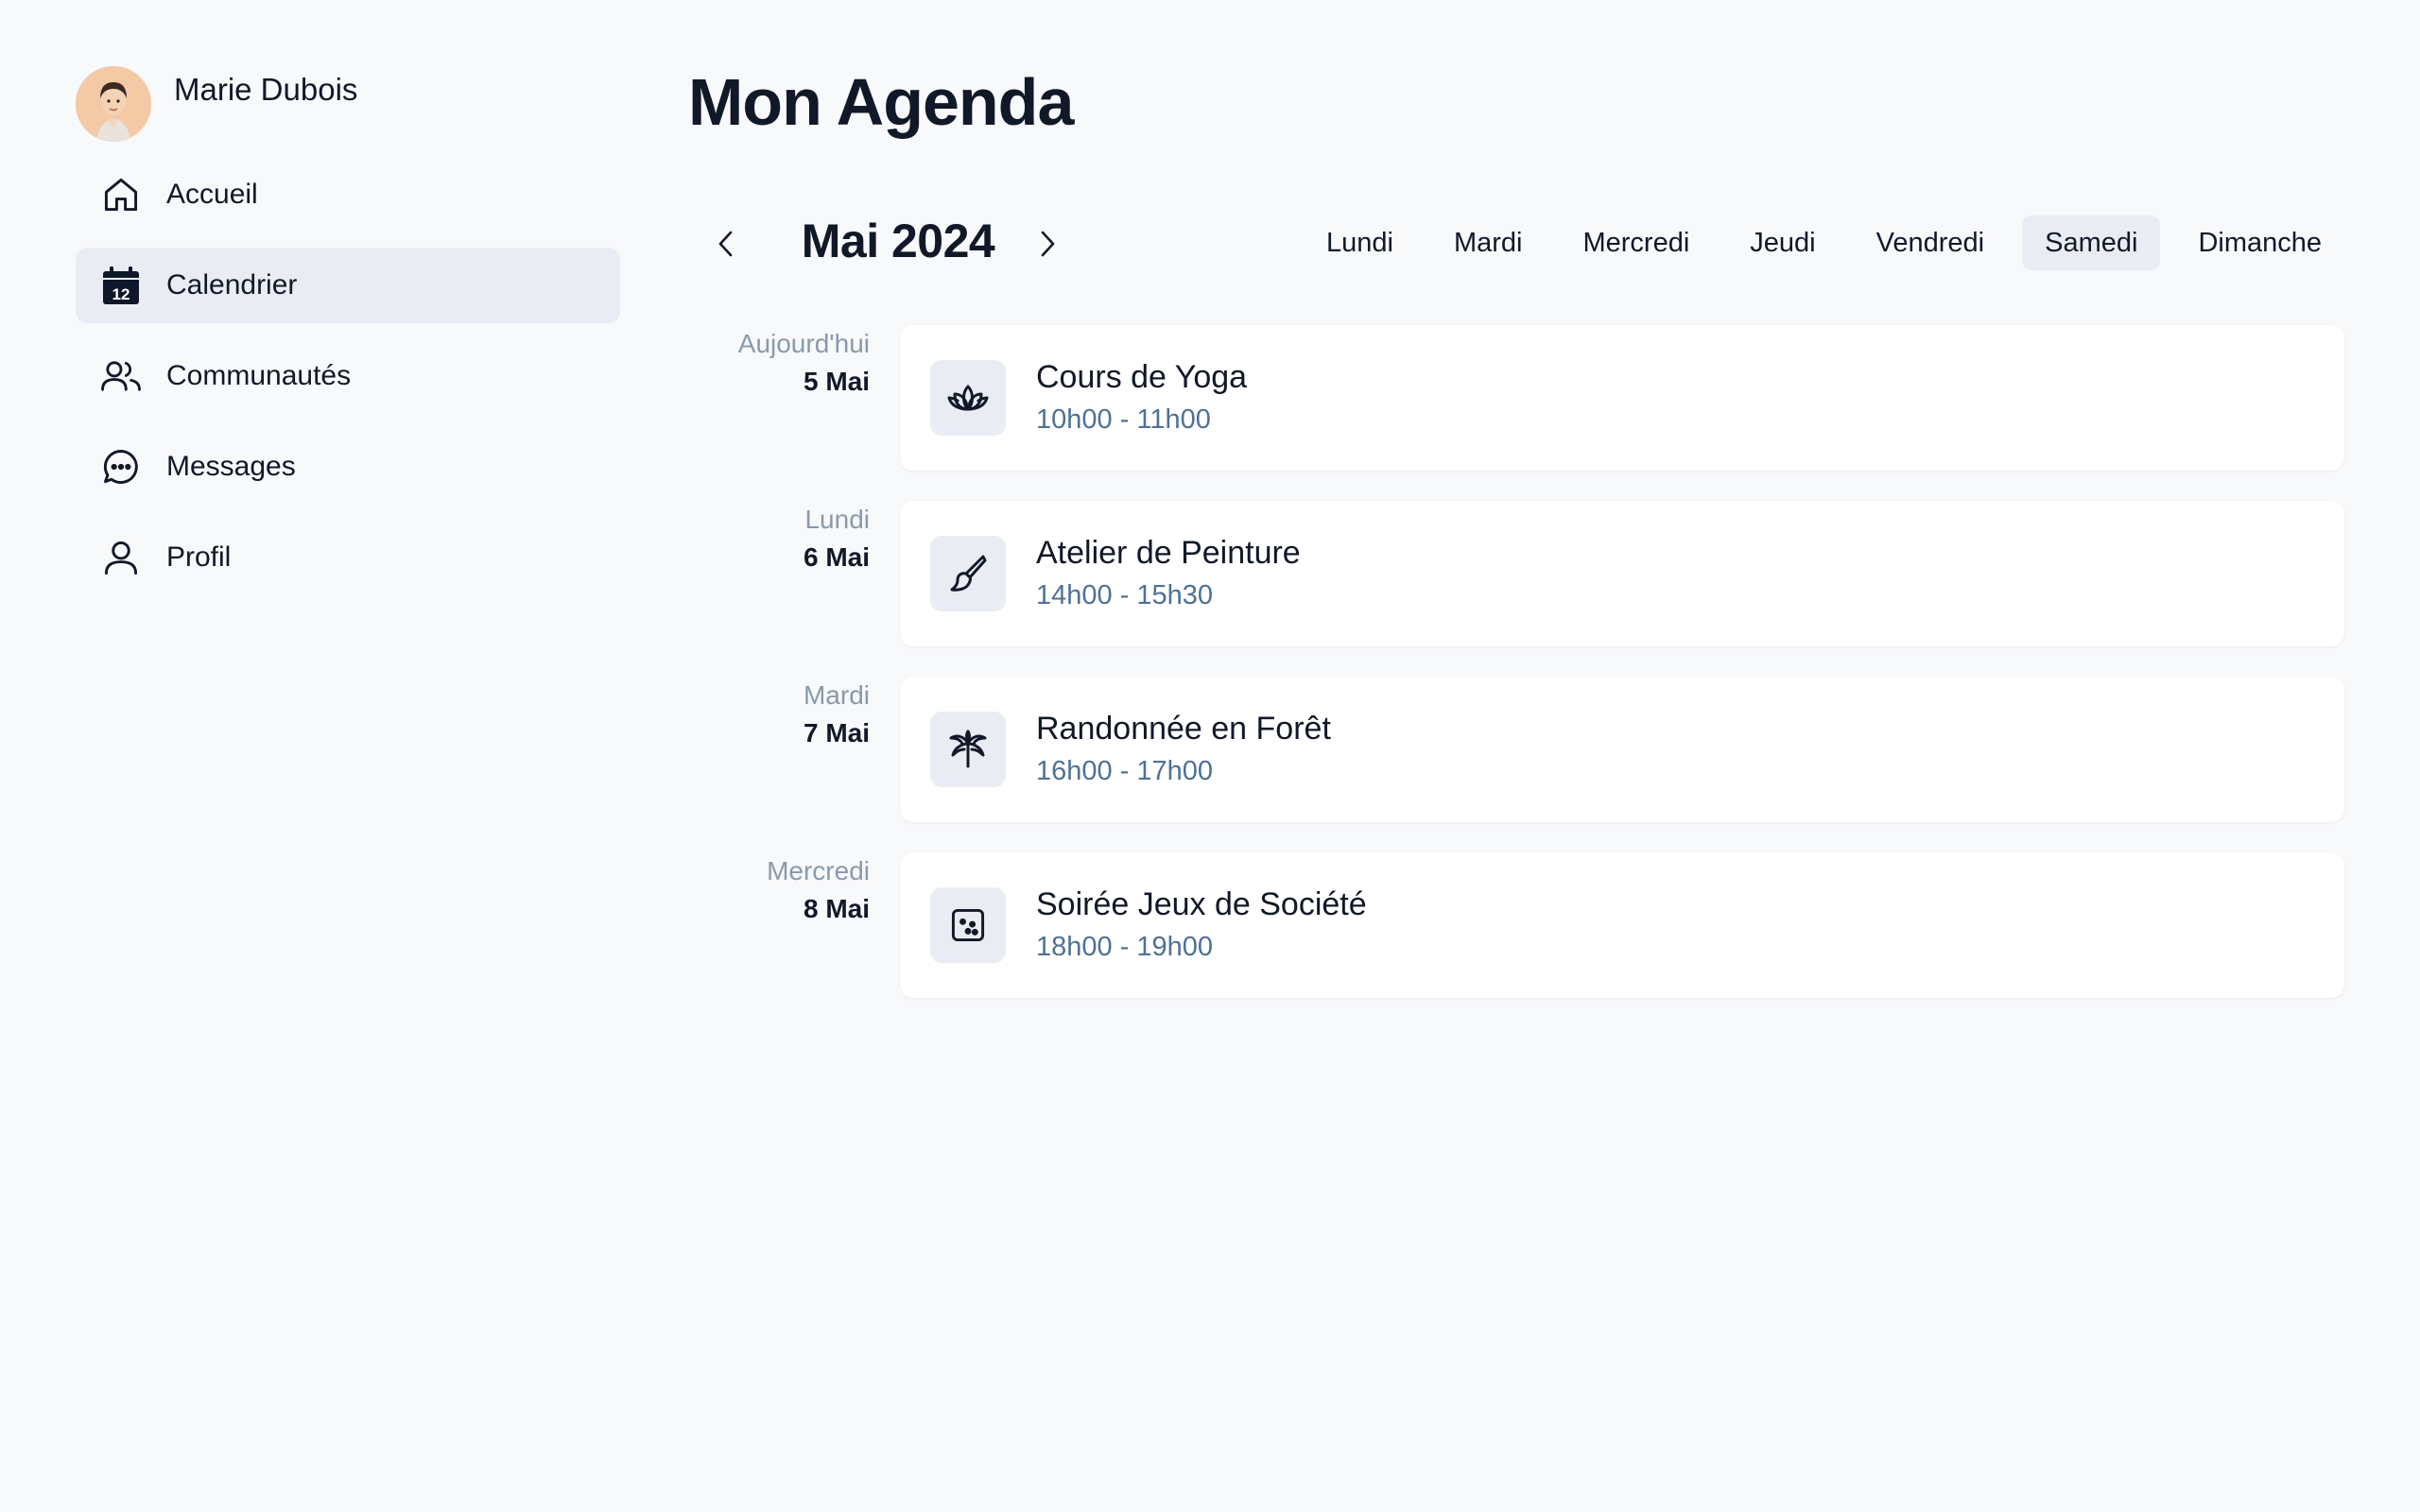 The image size is (2420, 1512). Describe the element at coordinates (121, 557) in the screenshot. I see `user-icon` at that location.